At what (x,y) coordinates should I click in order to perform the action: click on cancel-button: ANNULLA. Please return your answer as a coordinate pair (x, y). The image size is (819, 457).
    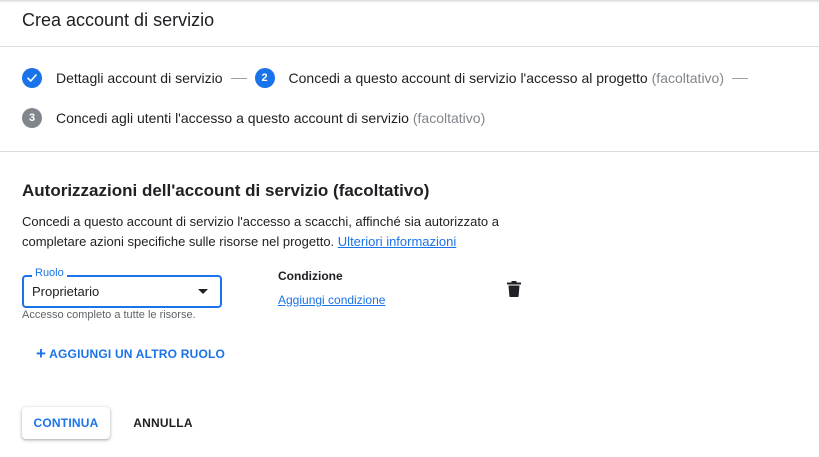
    Looking at the image, I should click on (163, 423).